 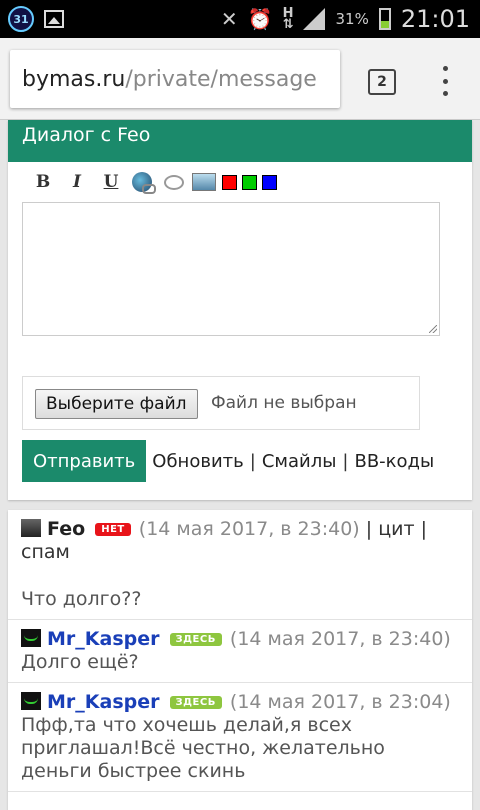 What do you see at coordinates (240, 141) in the screenshot?
I see `dialog-title: Диалог с Feo` at bounding box center [240, 141].